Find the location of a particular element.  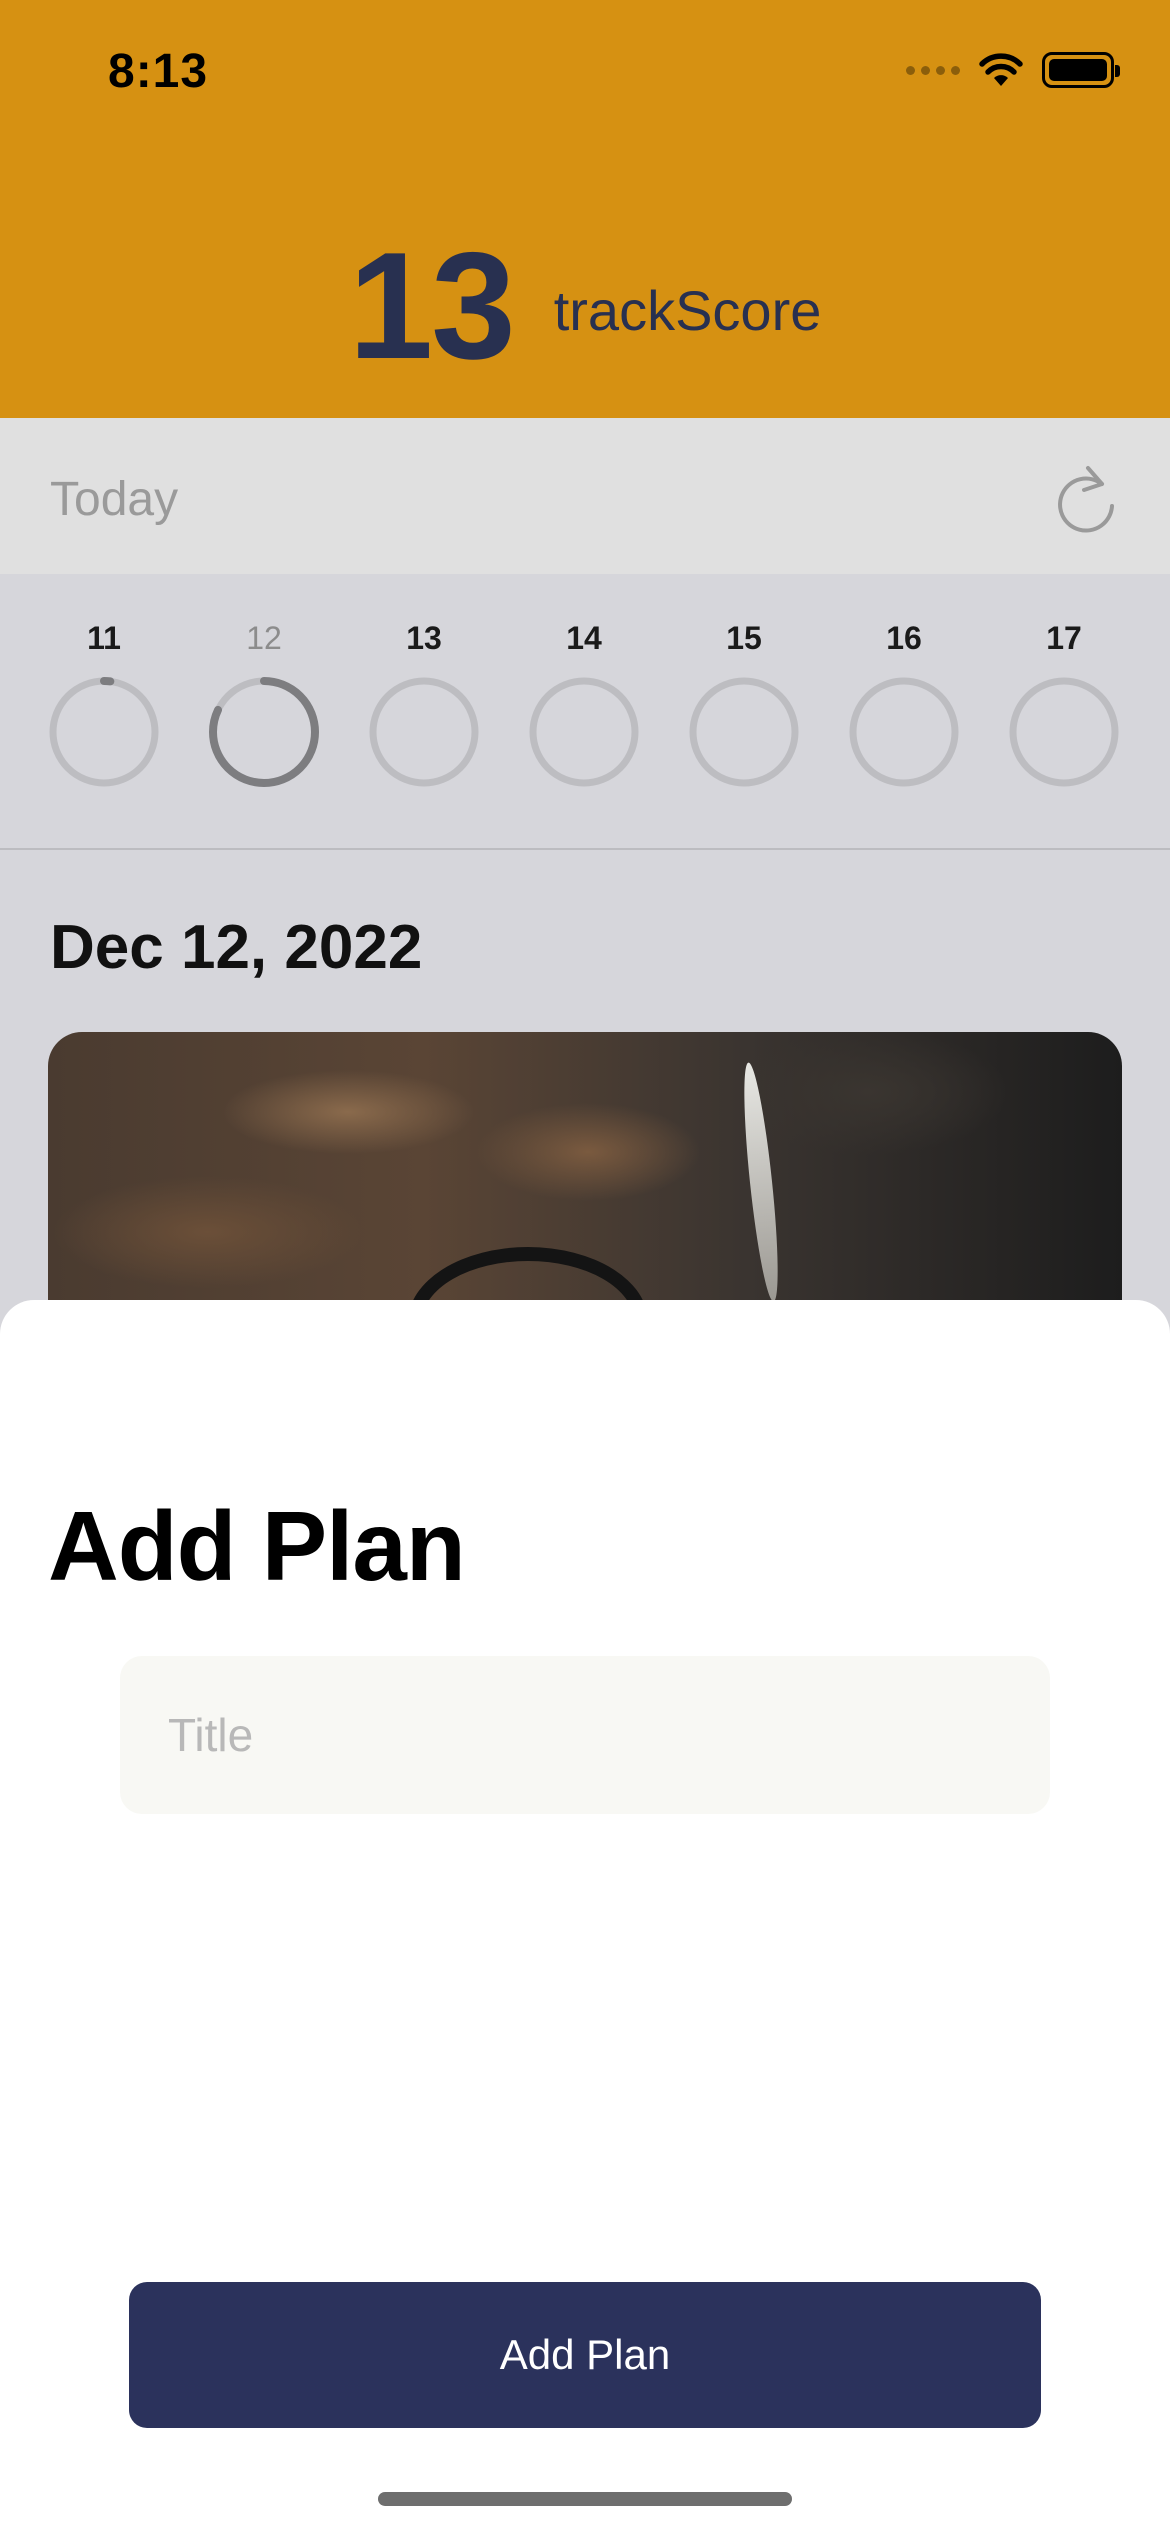

selected-date-title: Dec 12, 2022 is located at coordinates (236, 947).